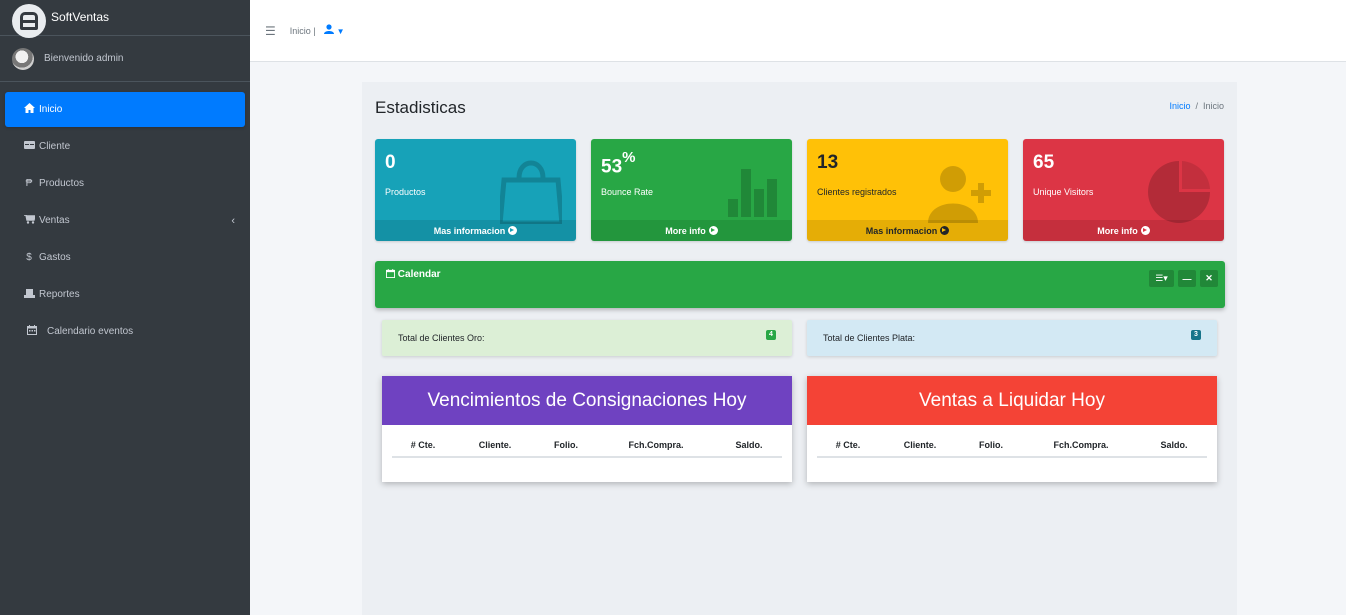 The height and width of the screenshot is (615, 1346). Describe the element at coordinates (420, 107) in the screenshot. I see `page-title: Estadisticas` at that location.